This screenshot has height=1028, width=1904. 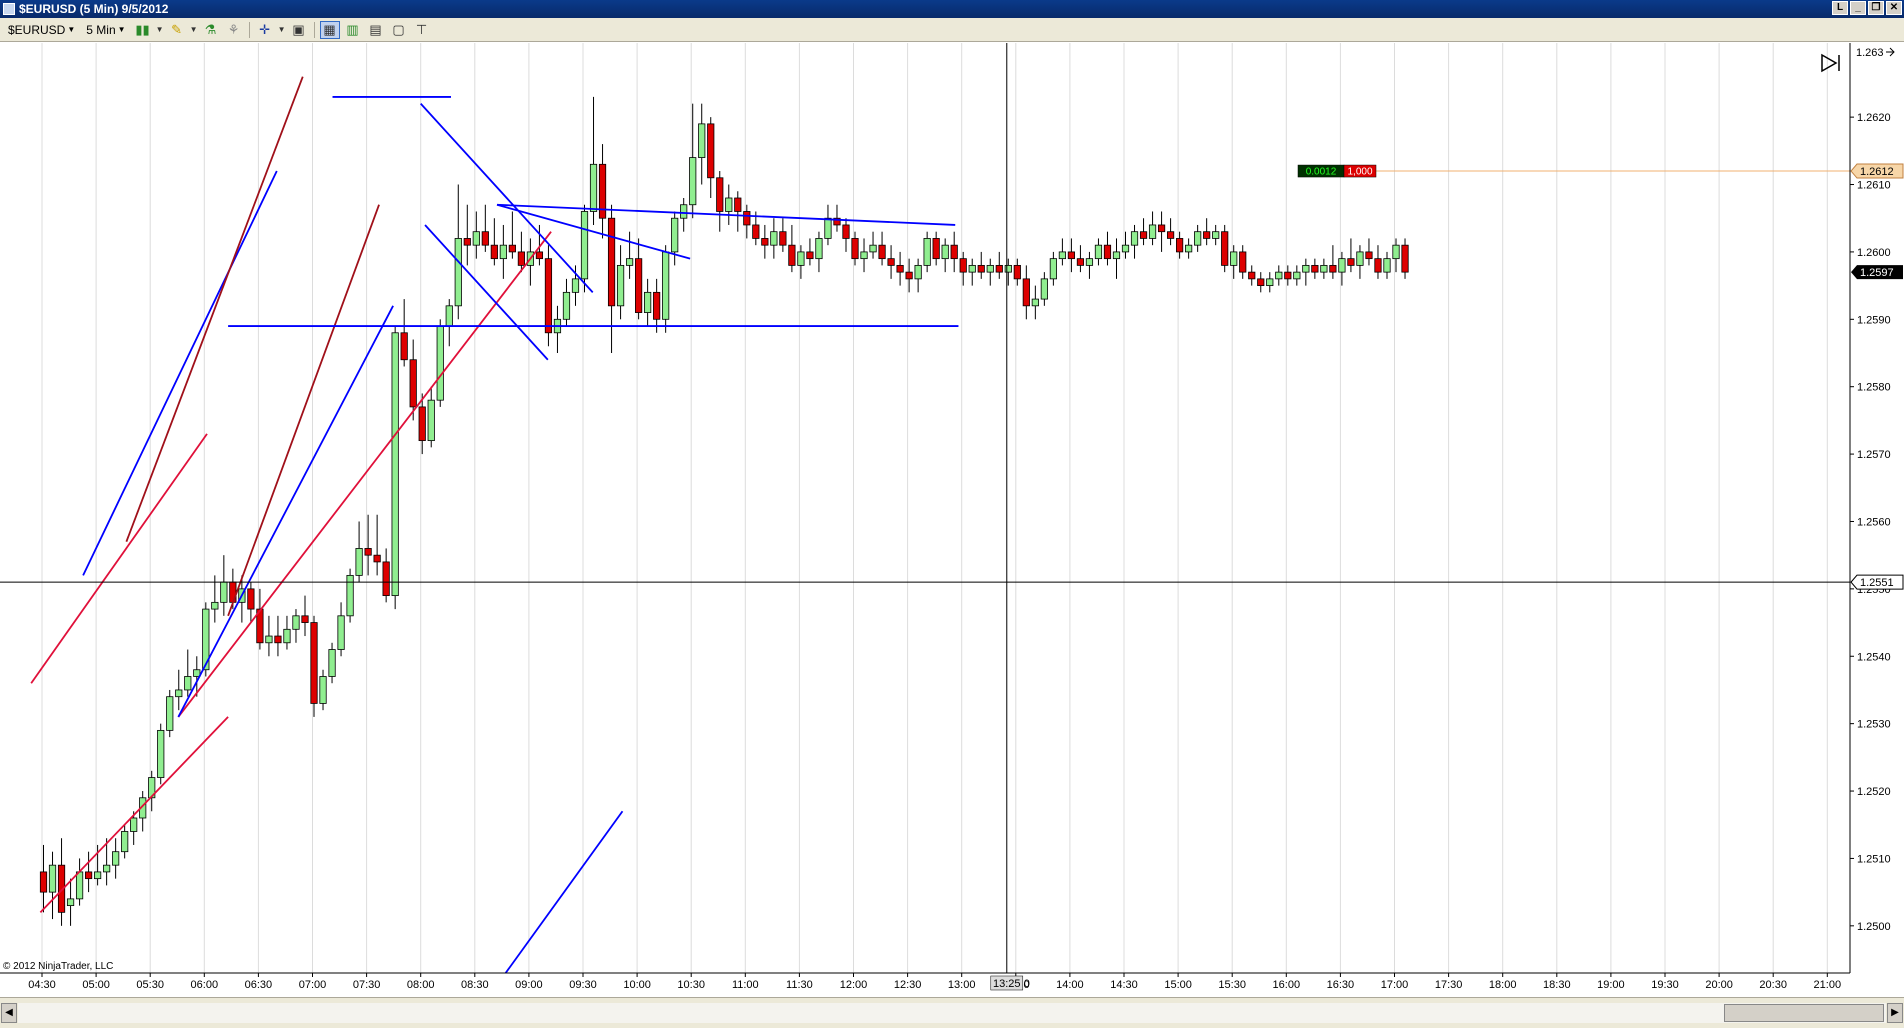 I want to click on minimize-button: _, so click(x=1858, y=8).